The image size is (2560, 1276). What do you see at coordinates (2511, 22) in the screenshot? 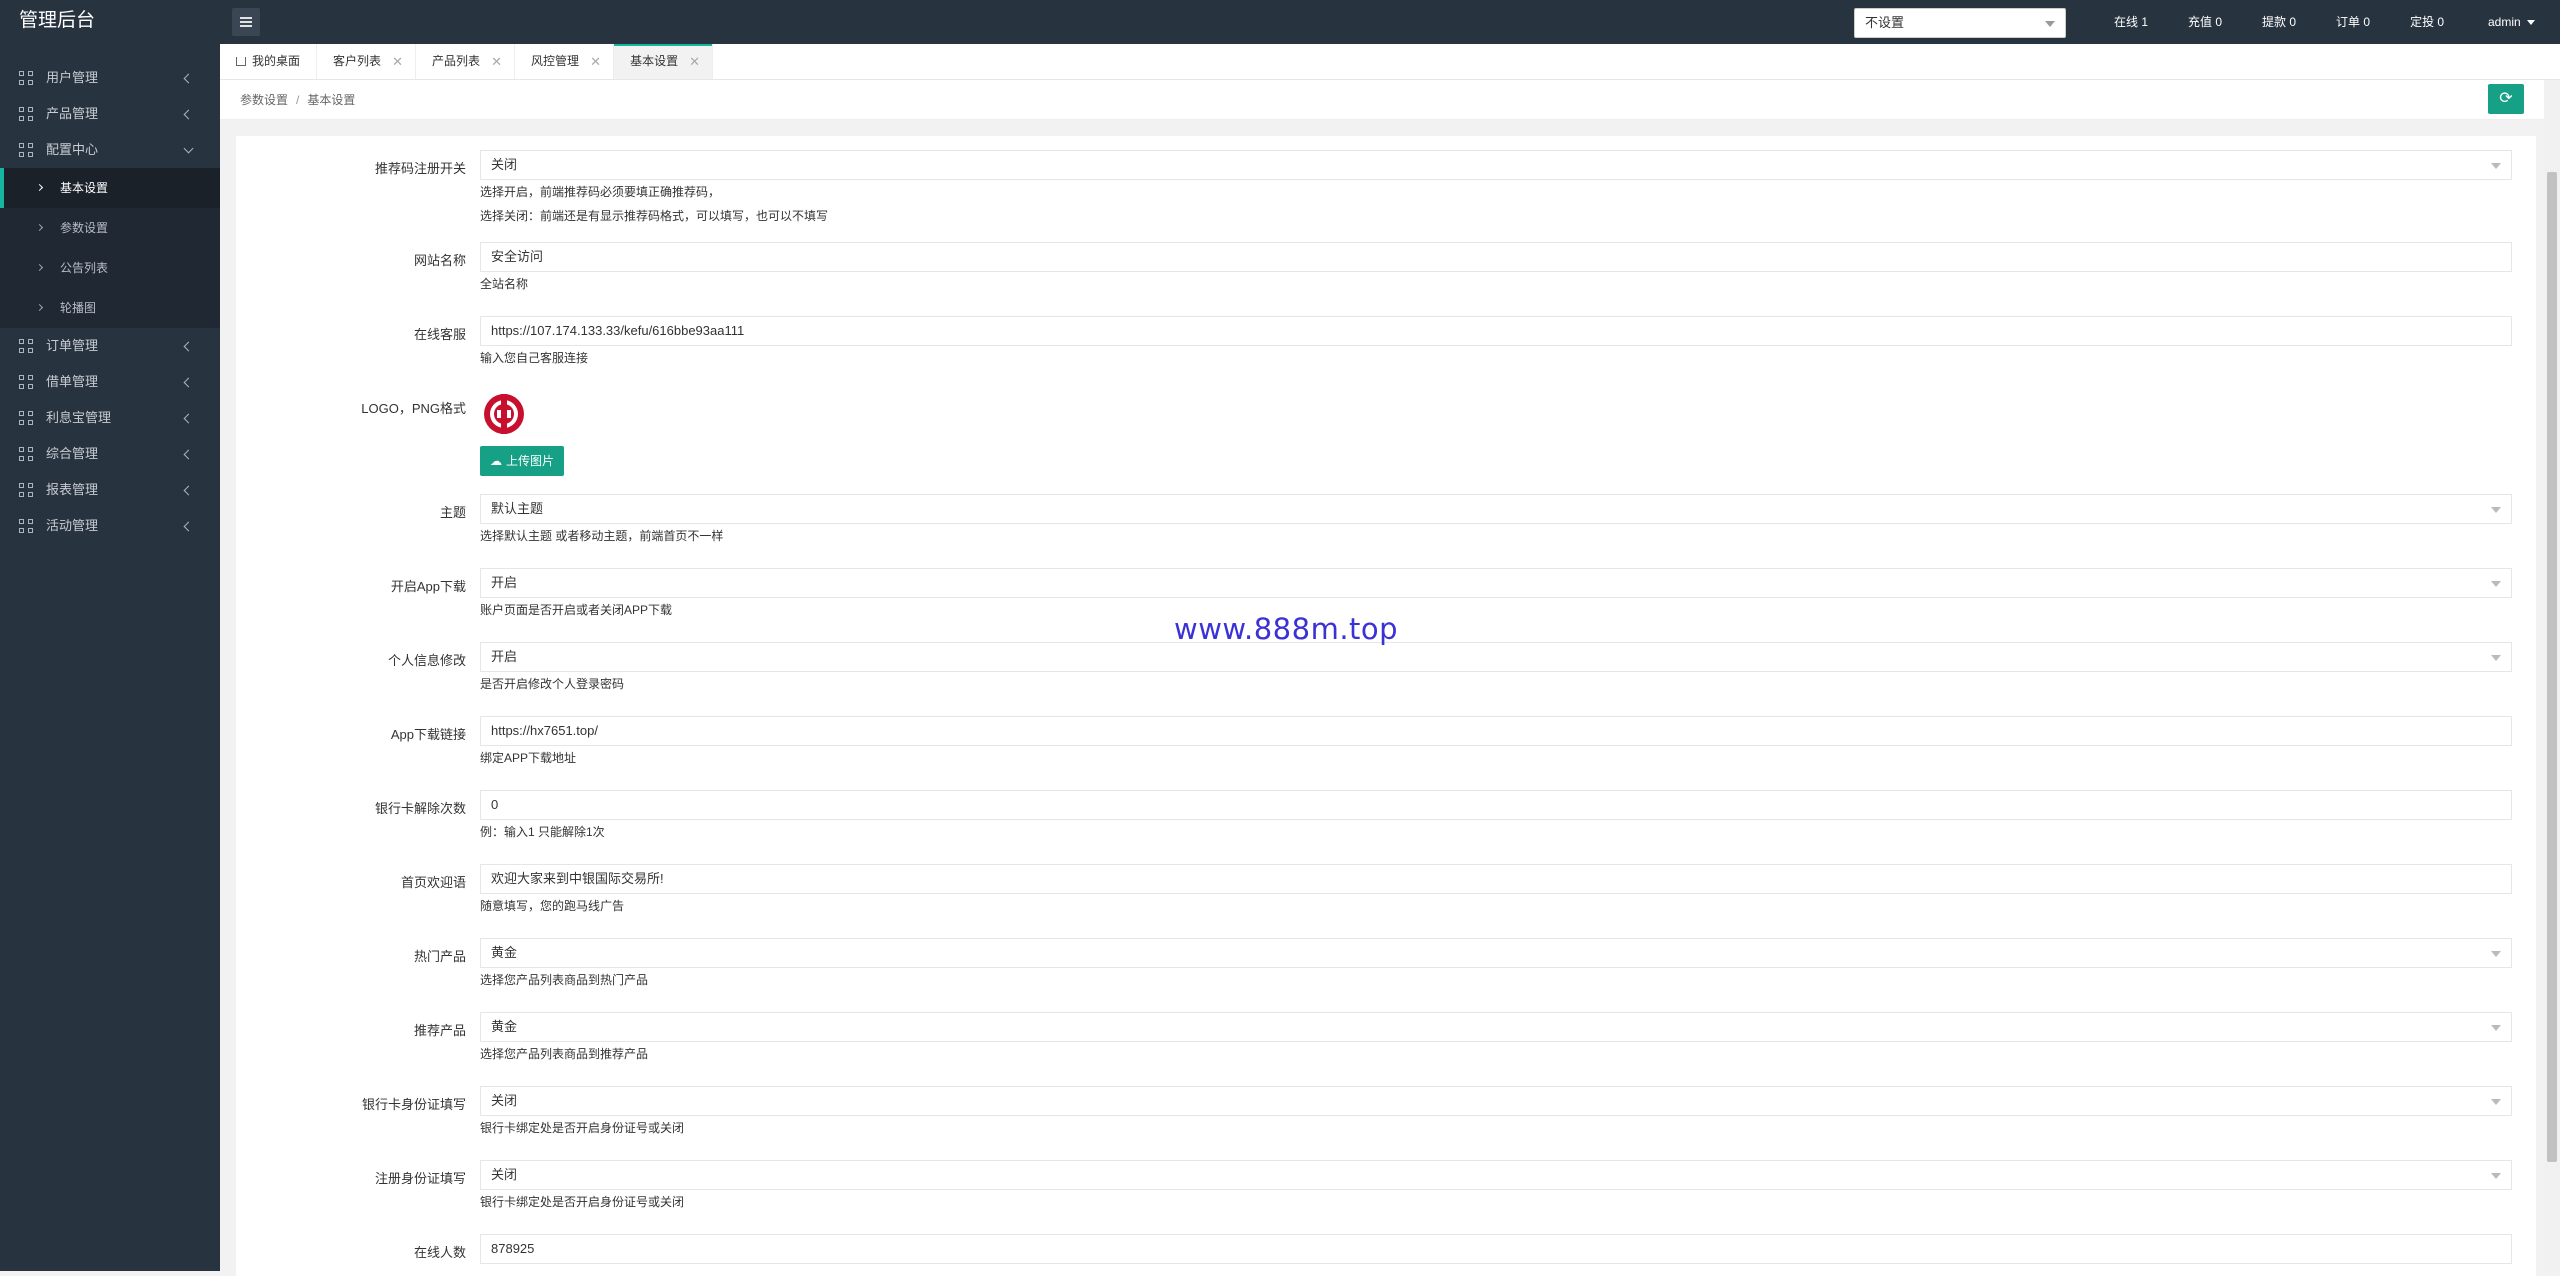
I see `user-menu: admin` at bounding box center [2511, 22].